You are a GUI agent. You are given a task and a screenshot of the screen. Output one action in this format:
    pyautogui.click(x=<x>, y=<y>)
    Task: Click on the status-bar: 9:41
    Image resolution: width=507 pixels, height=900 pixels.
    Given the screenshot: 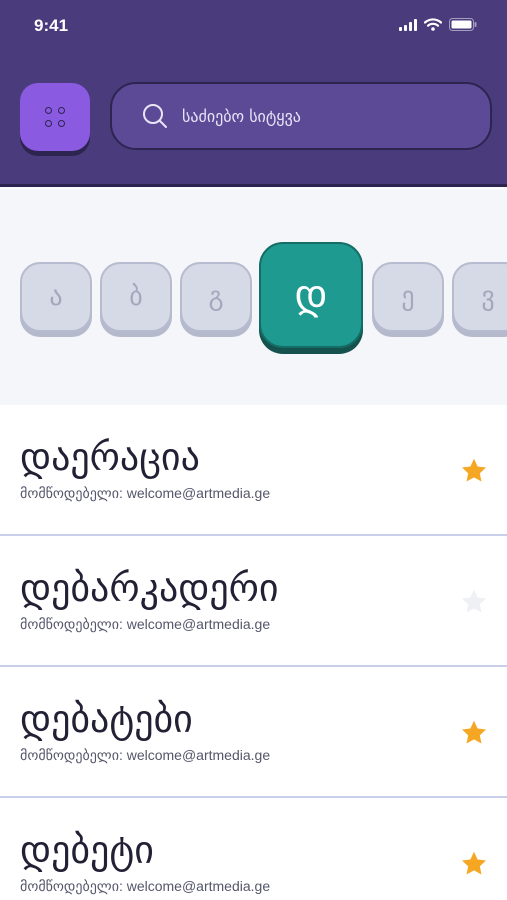 What is the action you would take?
    pyautogui.click(x=253, y=28)
    